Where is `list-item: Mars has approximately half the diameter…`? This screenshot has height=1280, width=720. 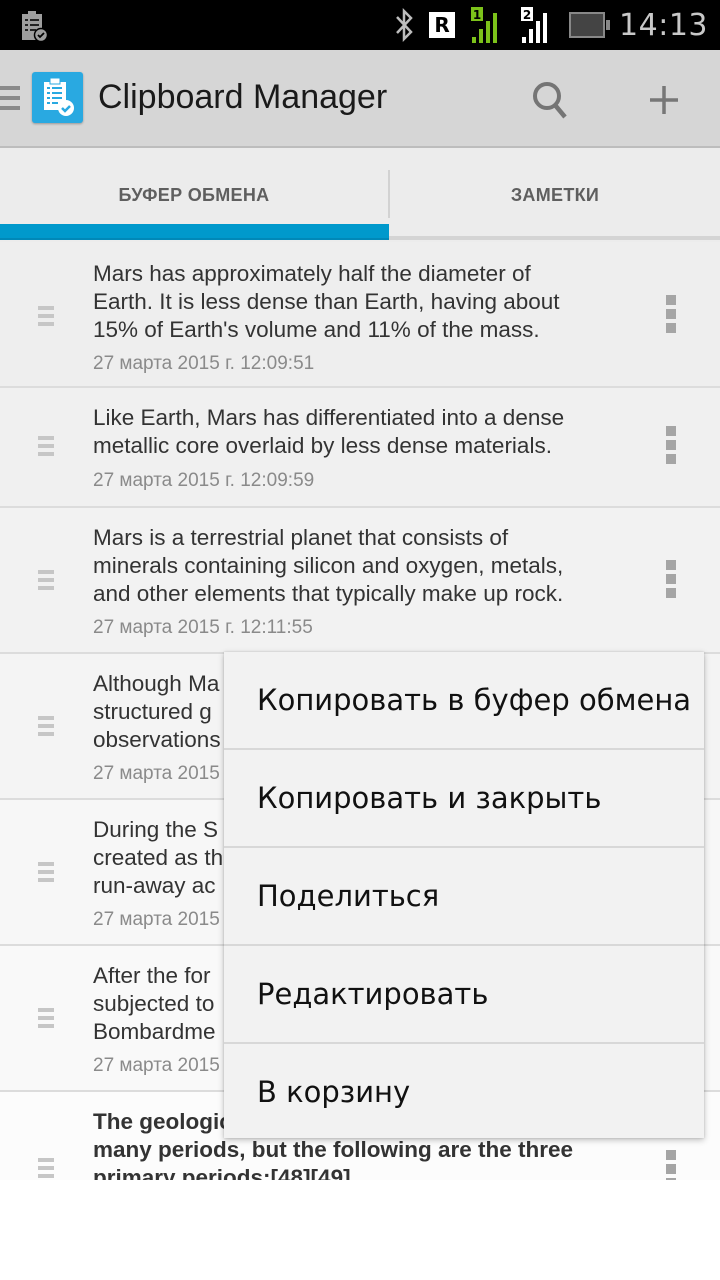 list-item: Mars has approximately half the diameter… is located at coordinates (360, 315).